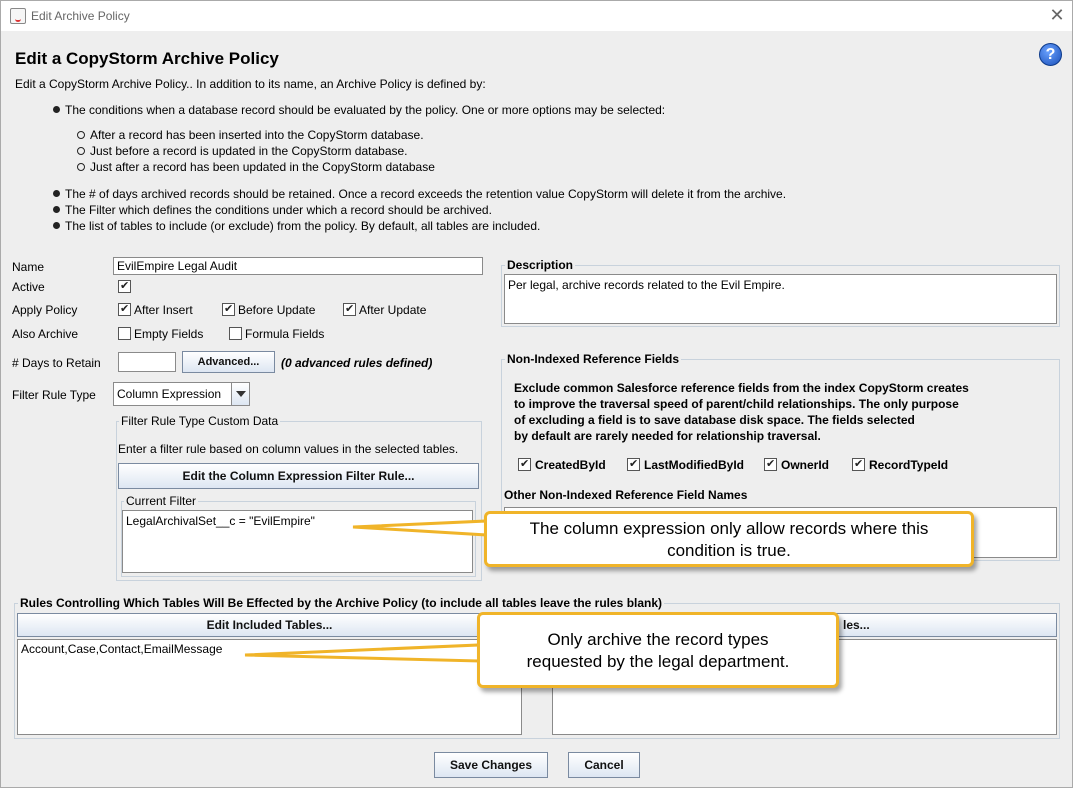  Describe the element at coordinates (626, 495) in the screenshot. I see `other-fields-title: Other Non-Indexed Reference Field Names` at that location.